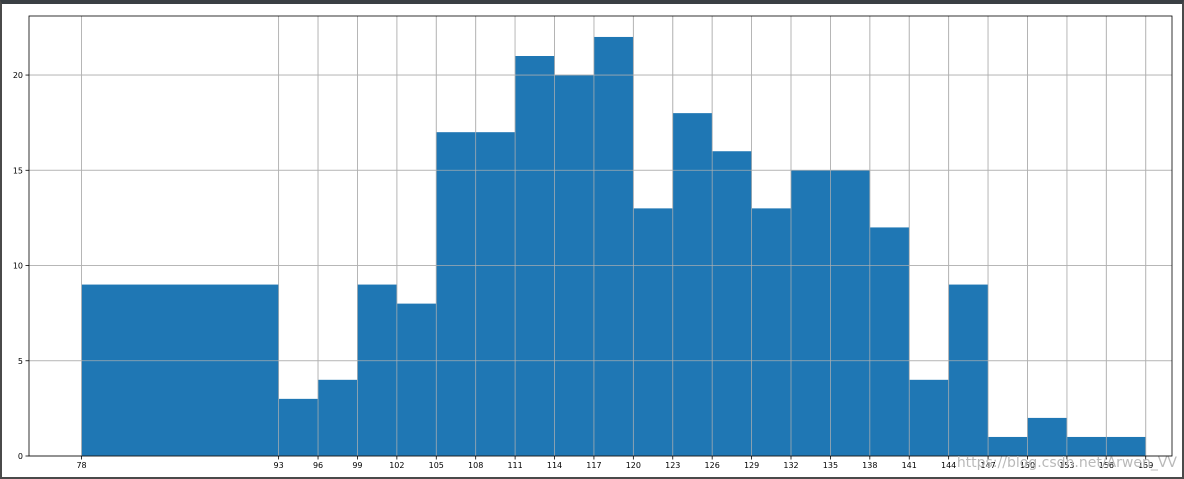  Describe the element at coordinates (712, 465) in the screenshot. I see `x-tick-label: 126` at that location.